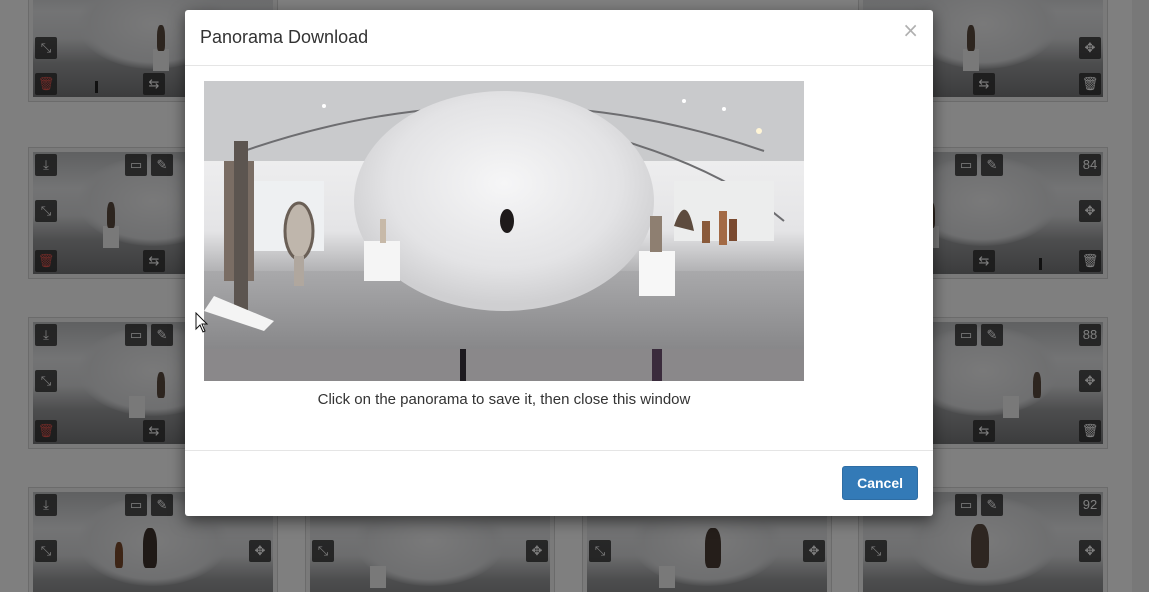  What do you see at coordinates (559, 38) in the screenshot?
I see `dialog-header: Panorama Download ×` at bounding box center [559, 38].